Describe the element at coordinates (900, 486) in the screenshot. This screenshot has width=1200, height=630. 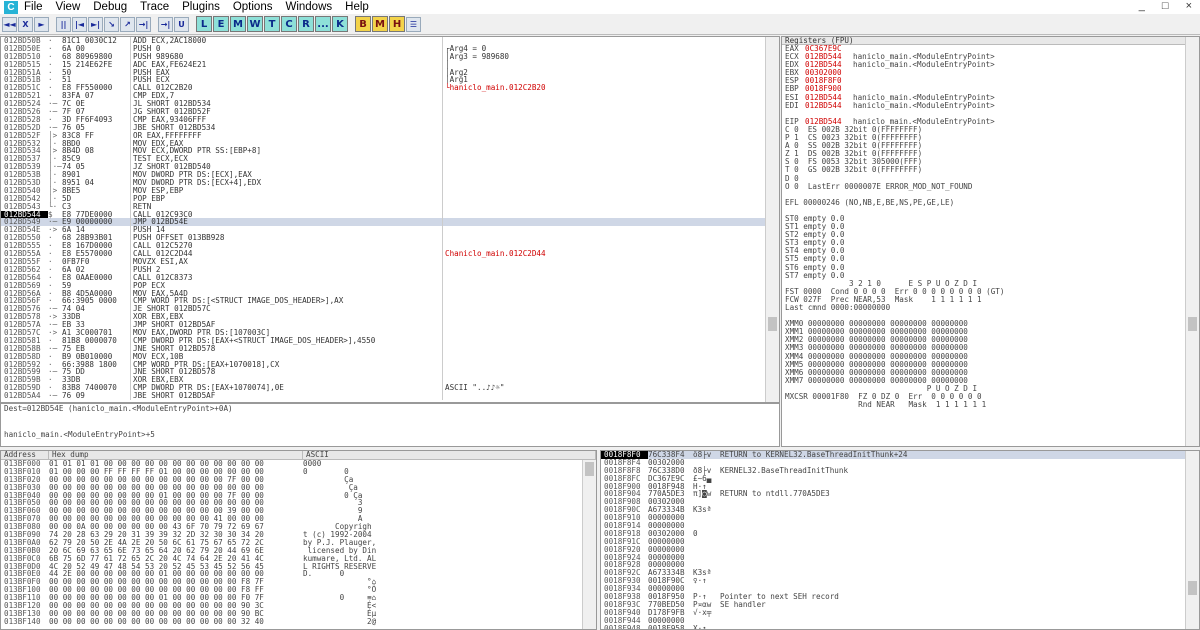
I see `stack-row: 0018F900 0018F948 H·↑` at that location.